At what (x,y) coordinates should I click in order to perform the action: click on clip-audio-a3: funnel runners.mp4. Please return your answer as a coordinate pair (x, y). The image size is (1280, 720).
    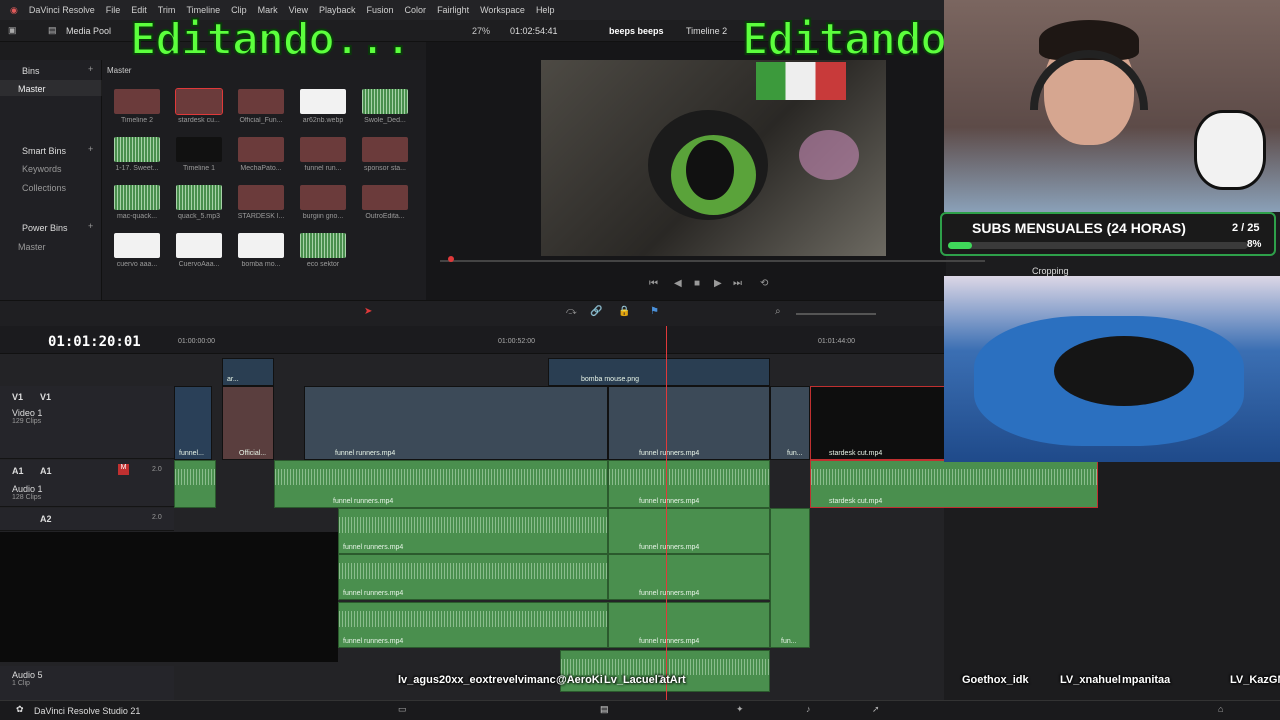
    Looking at the image, I should click on (473, 577).